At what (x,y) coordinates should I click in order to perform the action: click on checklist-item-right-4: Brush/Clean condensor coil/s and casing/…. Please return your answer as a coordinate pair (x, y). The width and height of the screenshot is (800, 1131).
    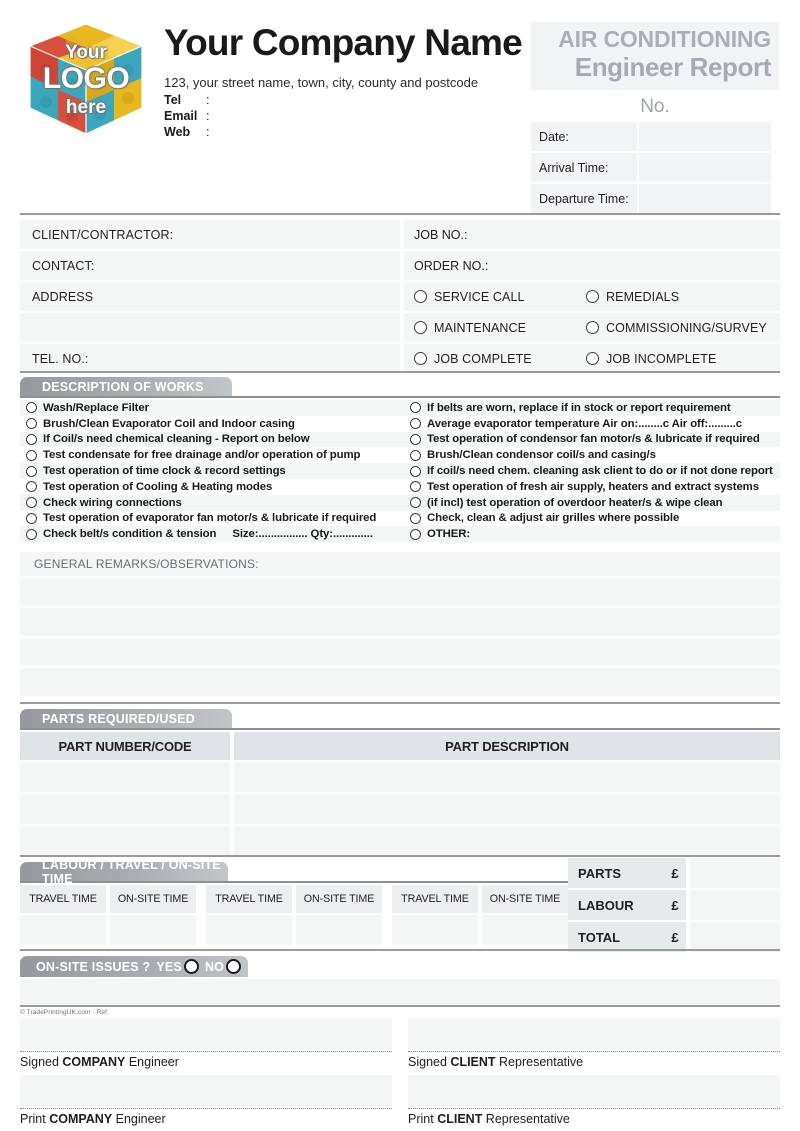
    Looking at the image, I should click on (590, 455).